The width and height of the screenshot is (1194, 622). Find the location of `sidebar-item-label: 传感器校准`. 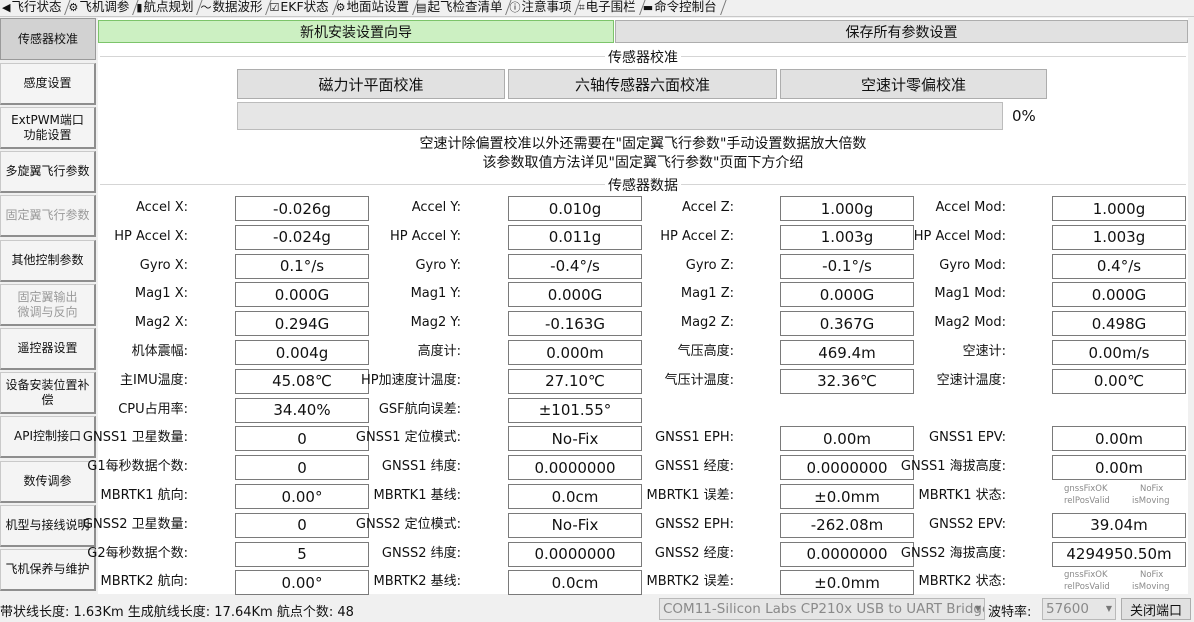

sidebar-item-label: 传感器校准 is located at coordinates (47, 38).